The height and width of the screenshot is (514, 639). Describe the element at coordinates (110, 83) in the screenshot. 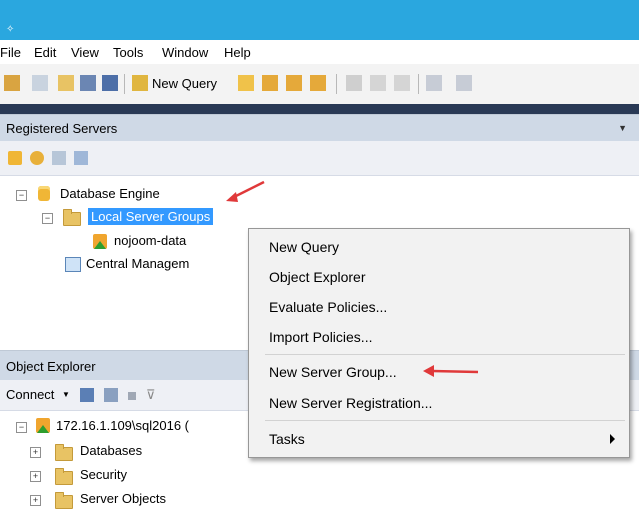

I see `save-all-icon` at that location.